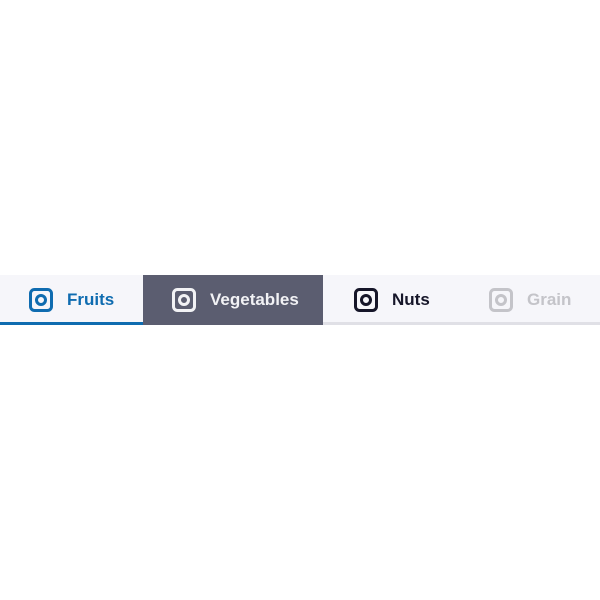  Describe the element at coordinates (254, 299) in the screenshot. I see `tab-label: Vegetables` at that location.